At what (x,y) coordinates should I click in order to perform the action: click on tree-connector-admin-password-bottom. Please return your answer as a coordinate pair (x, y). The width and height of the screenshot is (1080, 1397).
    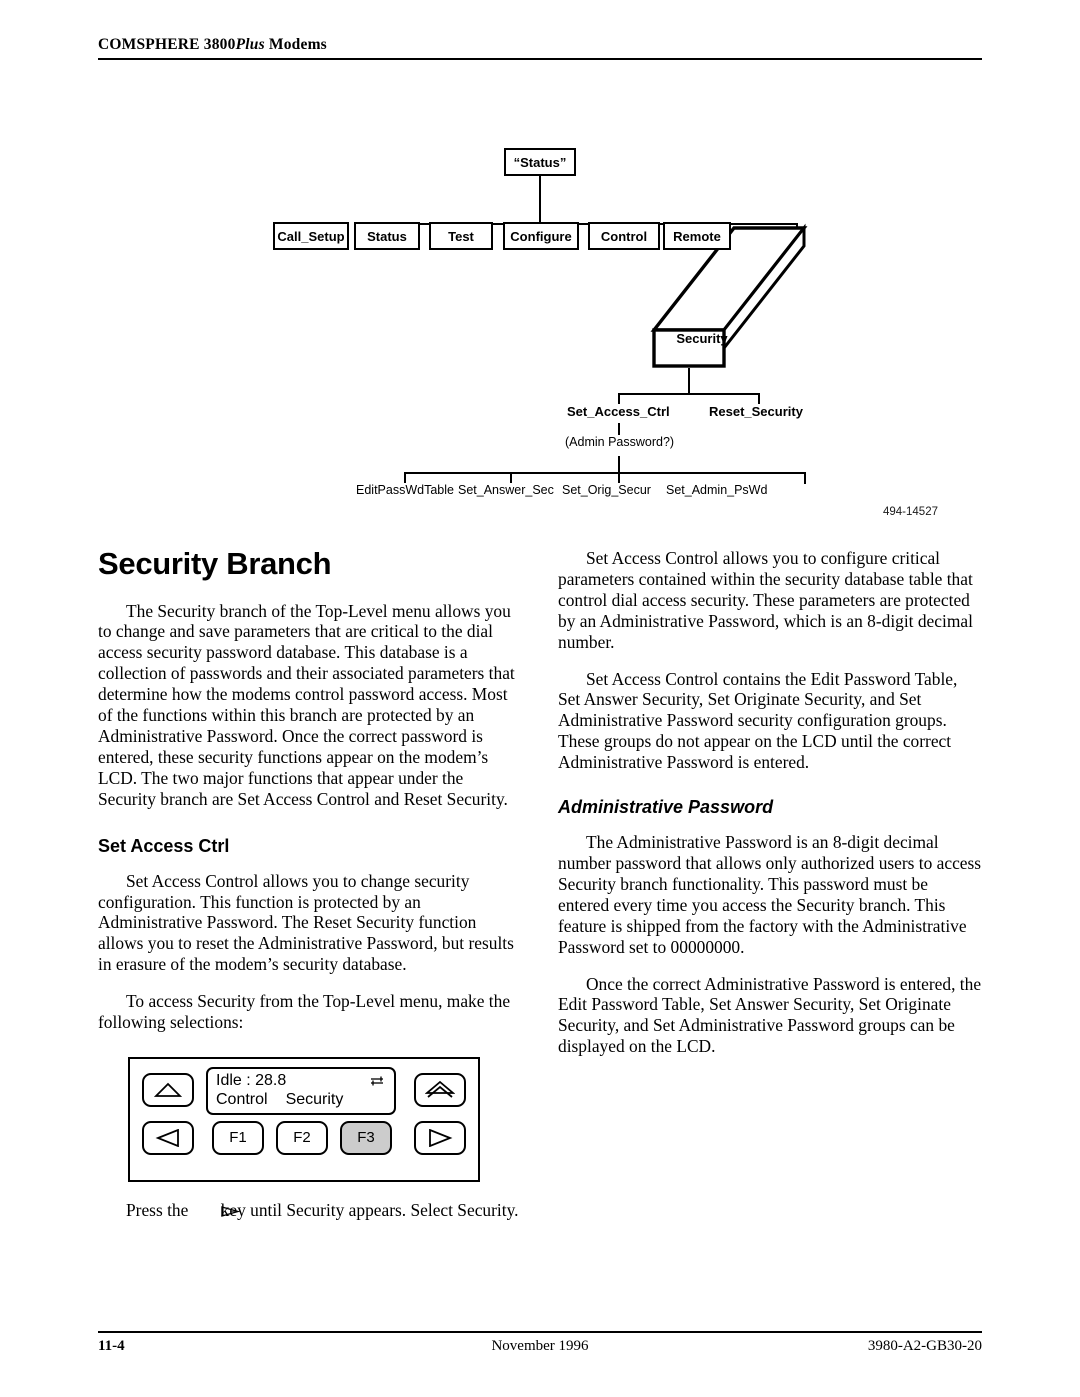
    Looking at the image, I should click on (619, 464).